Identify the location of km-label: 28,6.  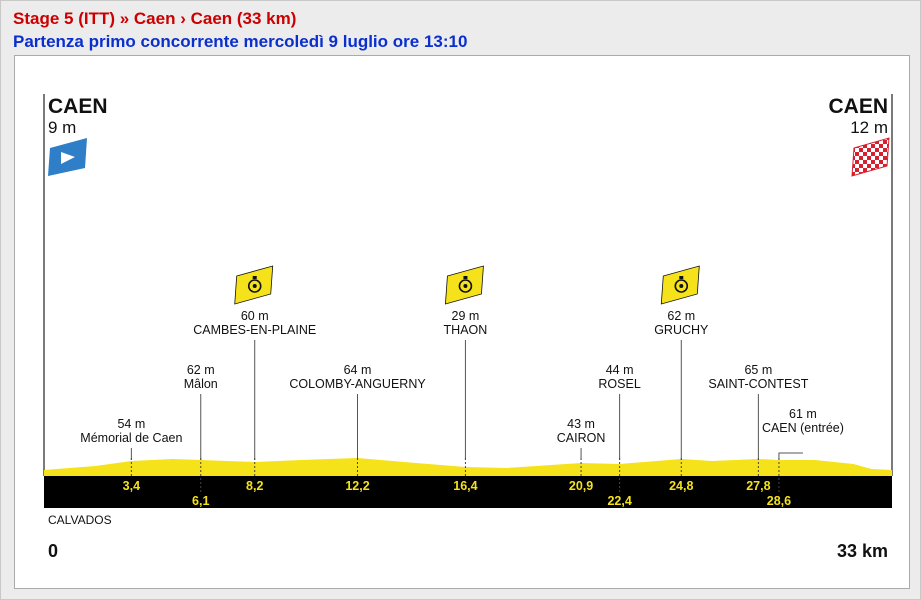
(779, 501).